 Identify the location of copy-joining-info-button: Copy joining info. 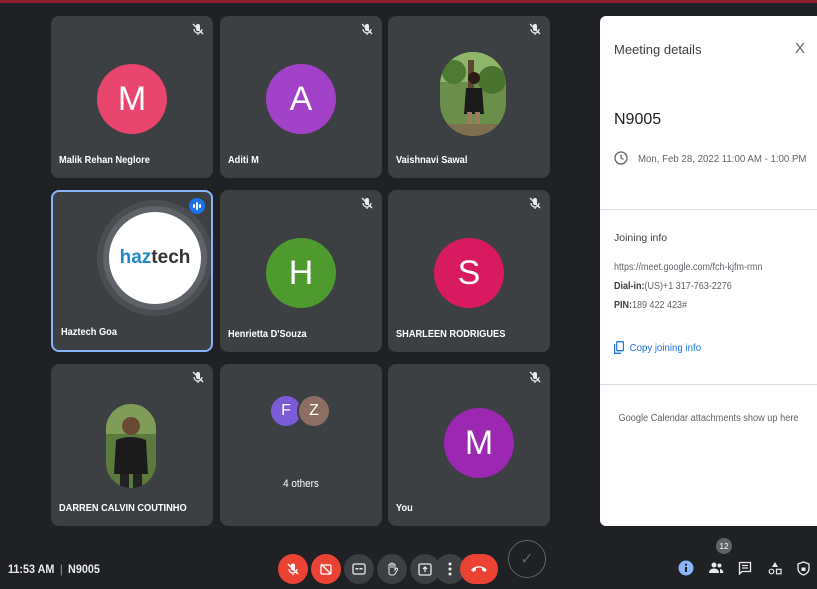
(657, 347).